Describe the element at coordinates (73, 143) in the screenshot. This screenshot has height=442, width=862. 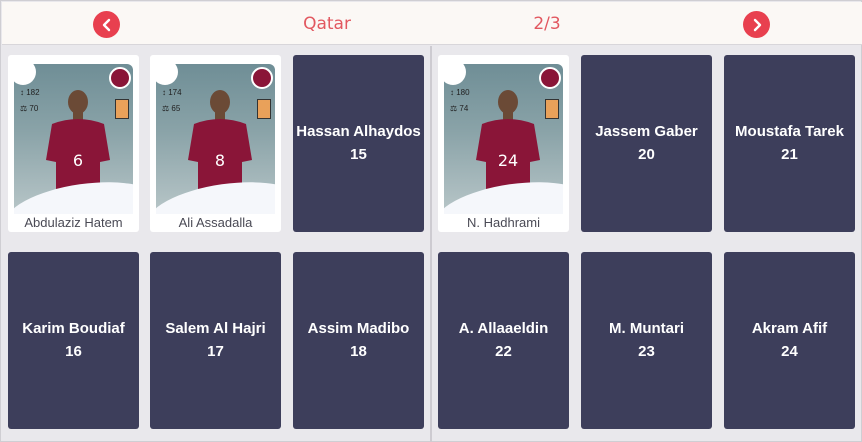
I see `player-card: 6 ↕ 182 ⚖ 70 Abdulaziz Hatem` at that location.